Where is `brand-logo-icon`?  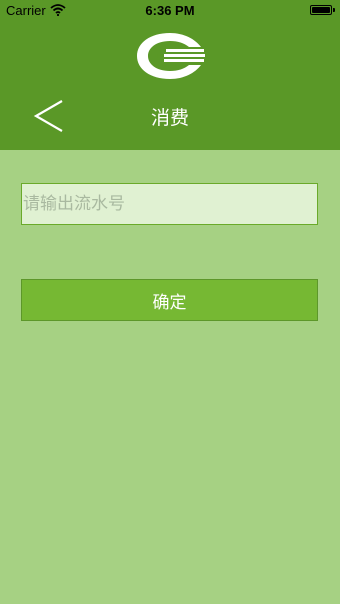 brand-logo-icon is located at coordinates (171, 56).